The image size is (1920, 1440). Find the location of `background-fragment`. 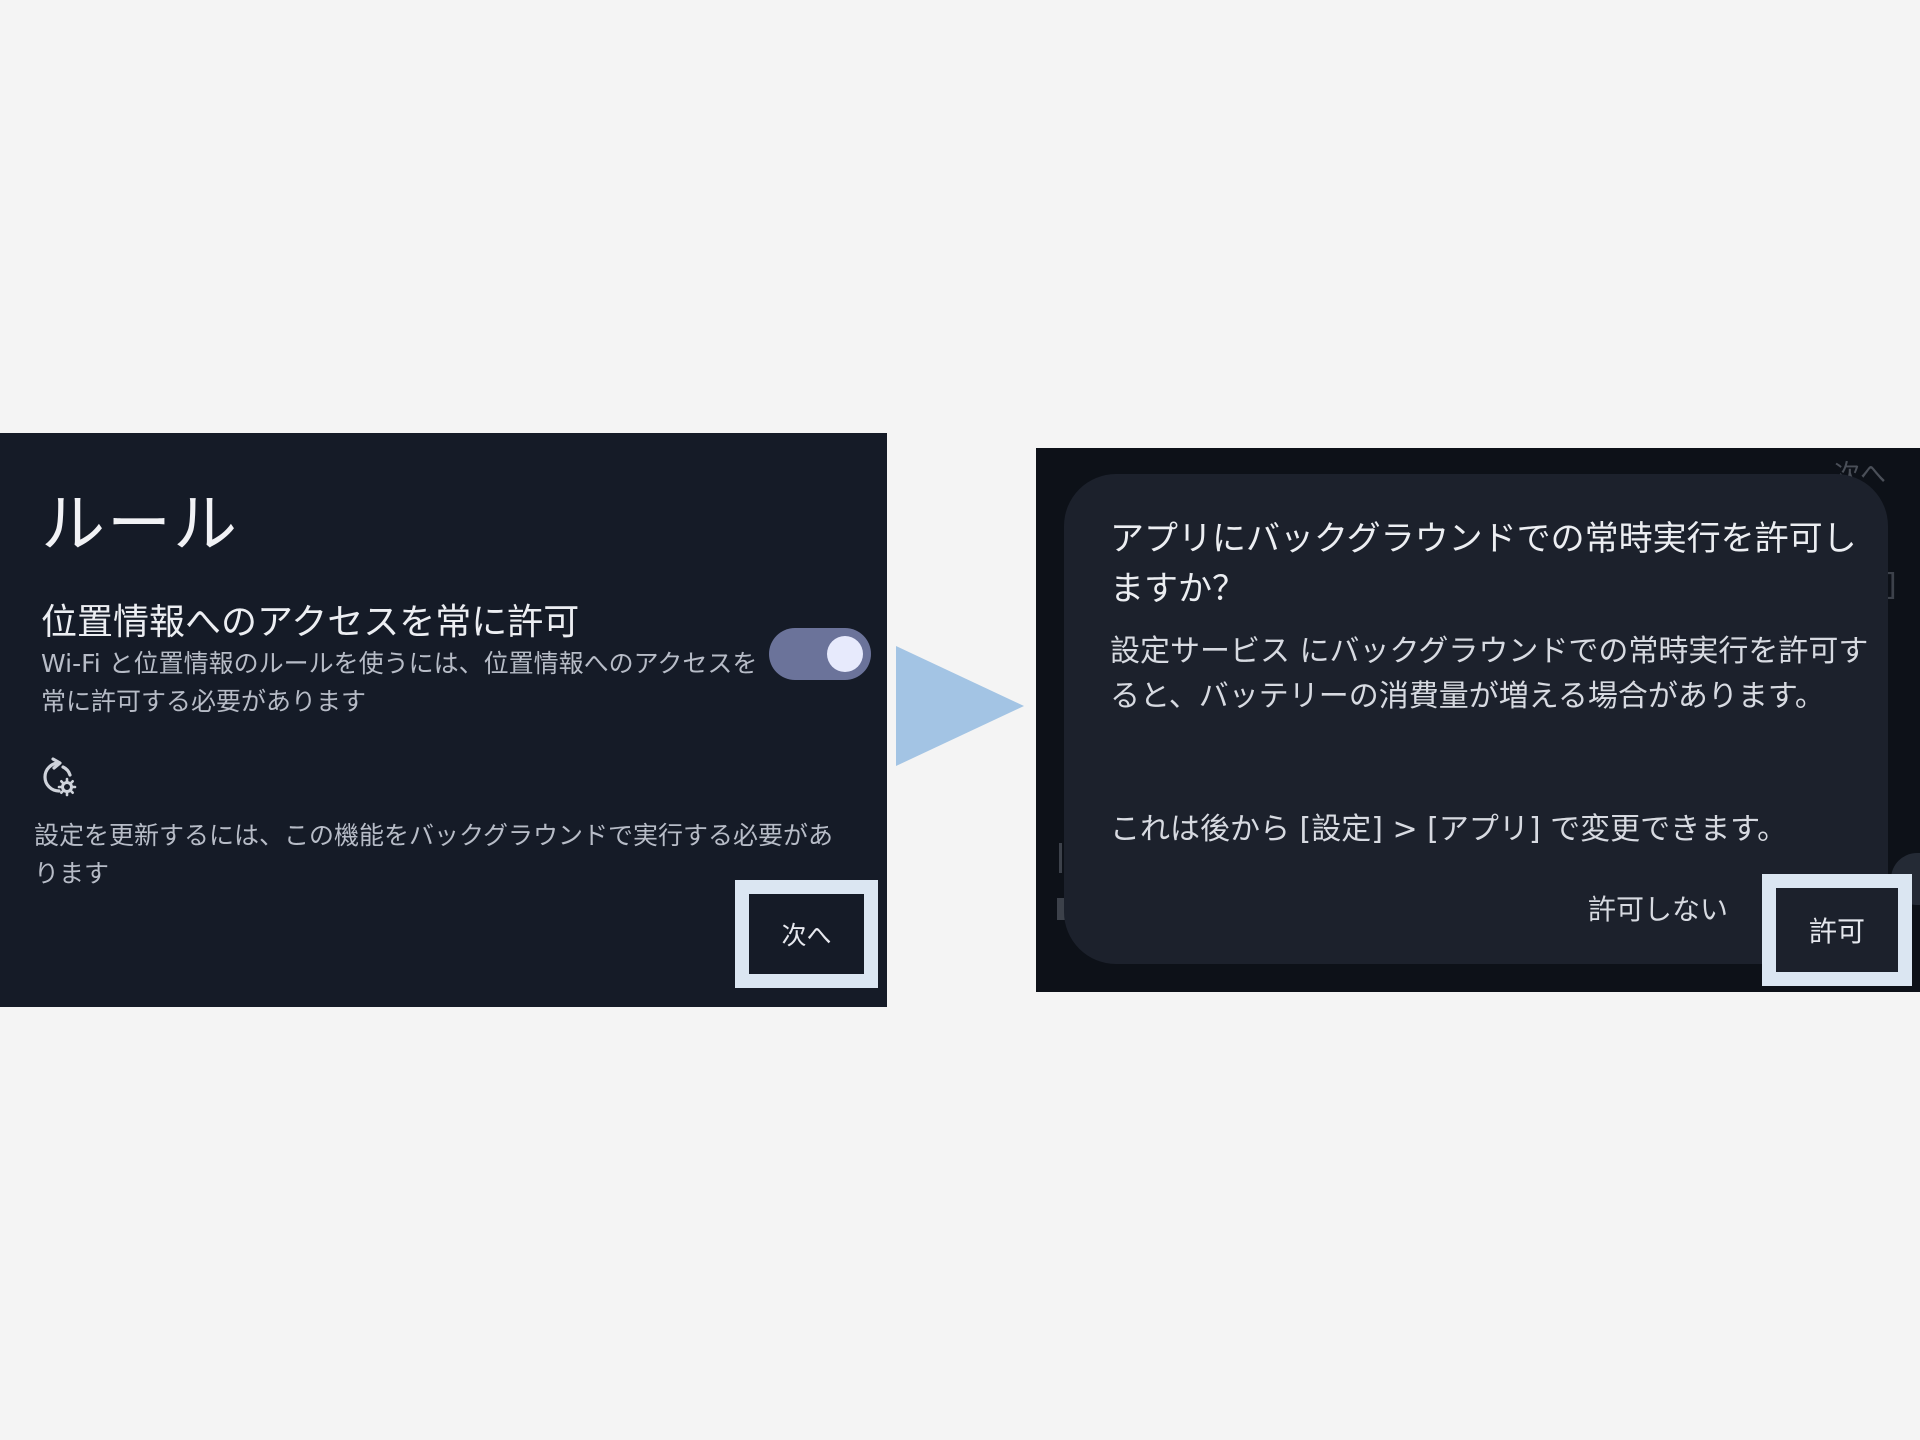

background-fragment is located at coordinates (1060, 858).